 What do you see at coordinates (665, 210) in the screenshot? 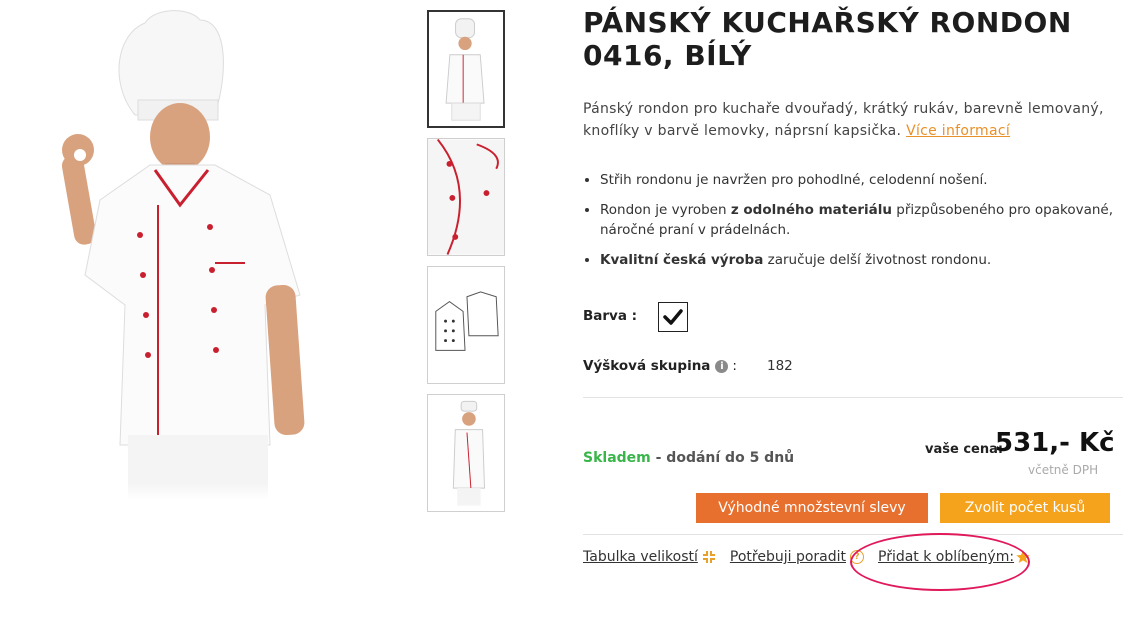
I see `feature-text: Rondon je vyroben` at bounding box center [665, 210].